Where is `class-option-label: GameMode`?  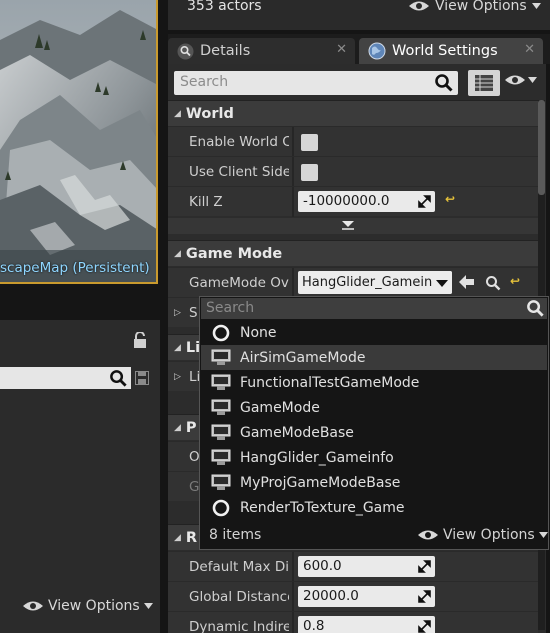 class-option-label: GameMode is located at coordinates (280, 407).